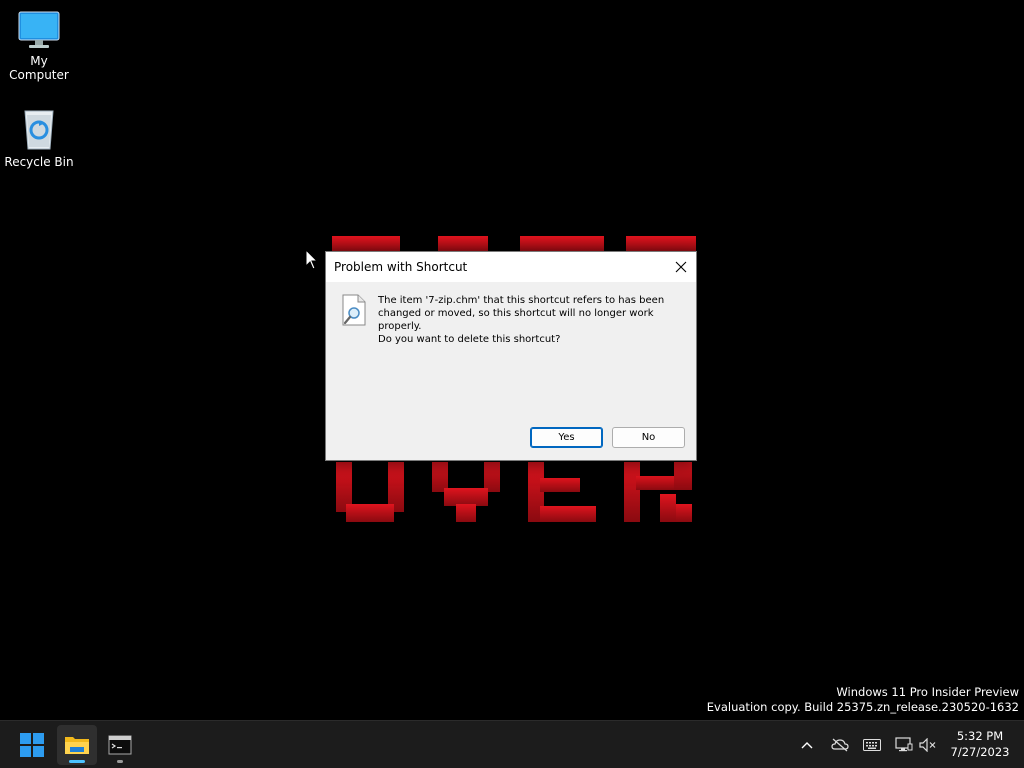 The width and height of the screenshot is (1024, 768). What do you see at coordinates (469, 339) in the screenshot?
I see `dialog-question: Do you want to delete this shortcut?` at bounding box center [469, 339].